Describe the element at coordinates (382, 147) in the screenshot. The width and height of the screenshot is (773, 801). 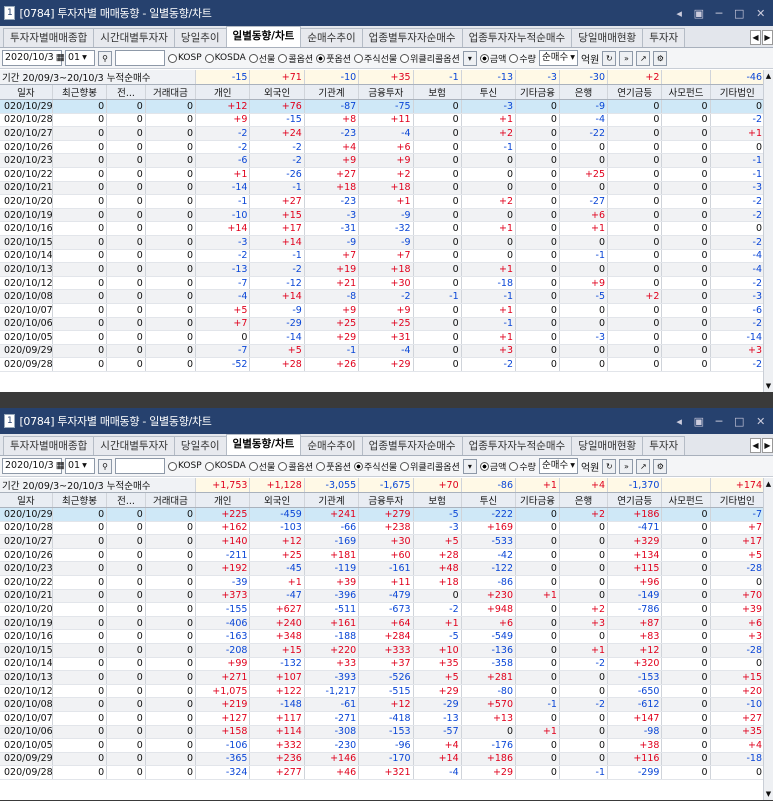
I see `table-row: 020/10/26 0 0 0 -2 -2 +4 +6 0 -1 0 0 0 0 0` at that location.